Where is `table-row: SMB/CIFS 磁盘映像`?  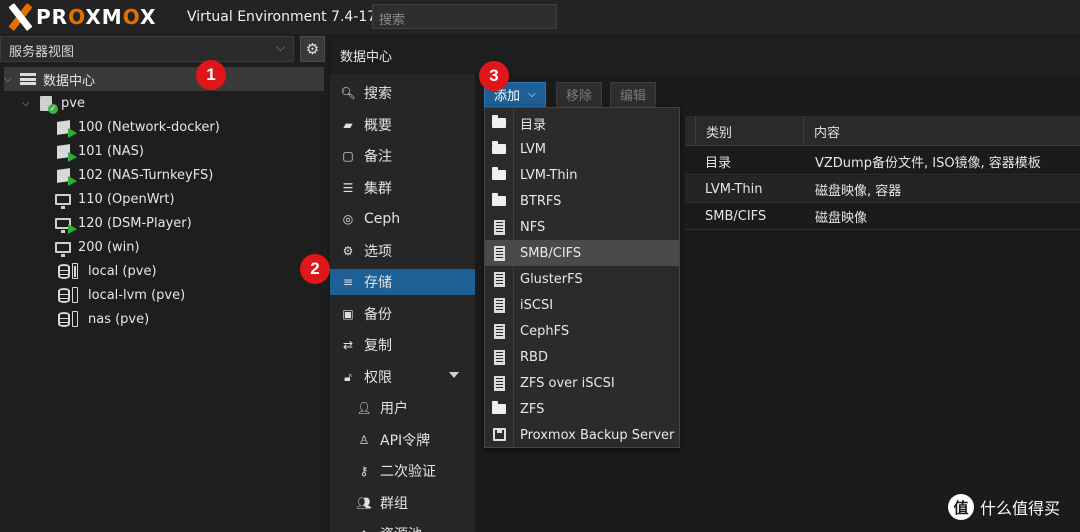 table-row: SMB/CIFS 磁盘映像 is located at coordinates (882, 216).